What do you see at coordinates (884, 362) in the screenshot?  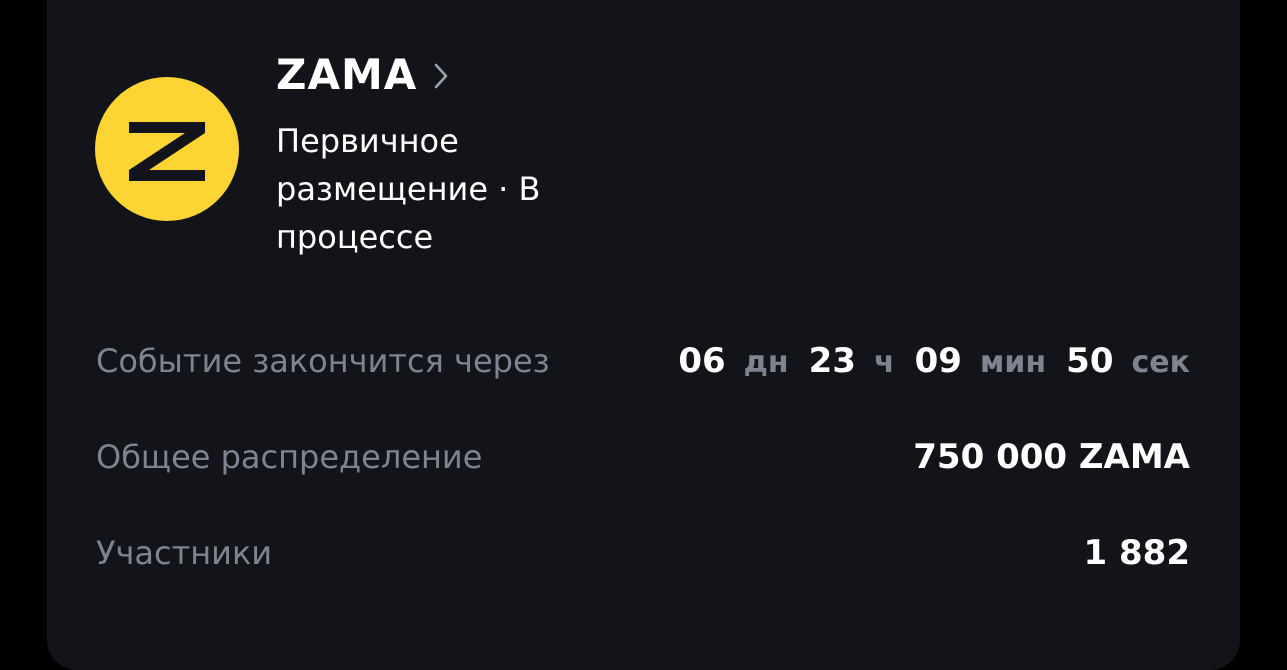 I see `countdown-hours-unit: ч` at bounding box center [884, 362].